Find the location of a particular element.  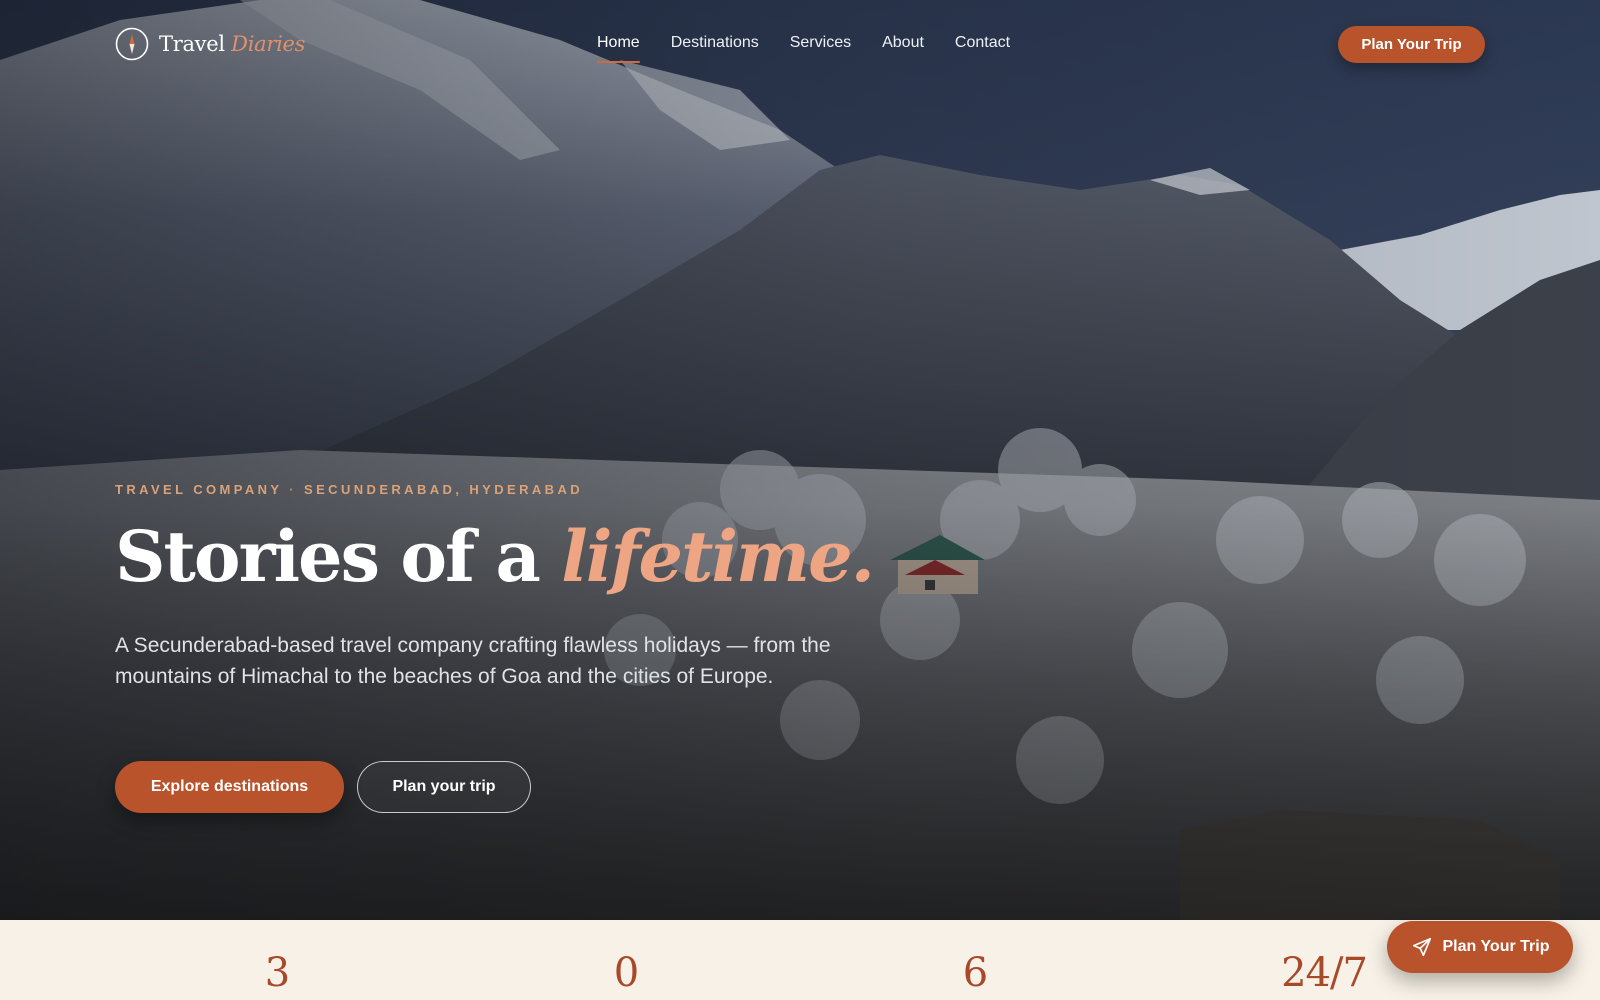

logo-wordmark: Travel Diaries is located at coordinates (232, 44).